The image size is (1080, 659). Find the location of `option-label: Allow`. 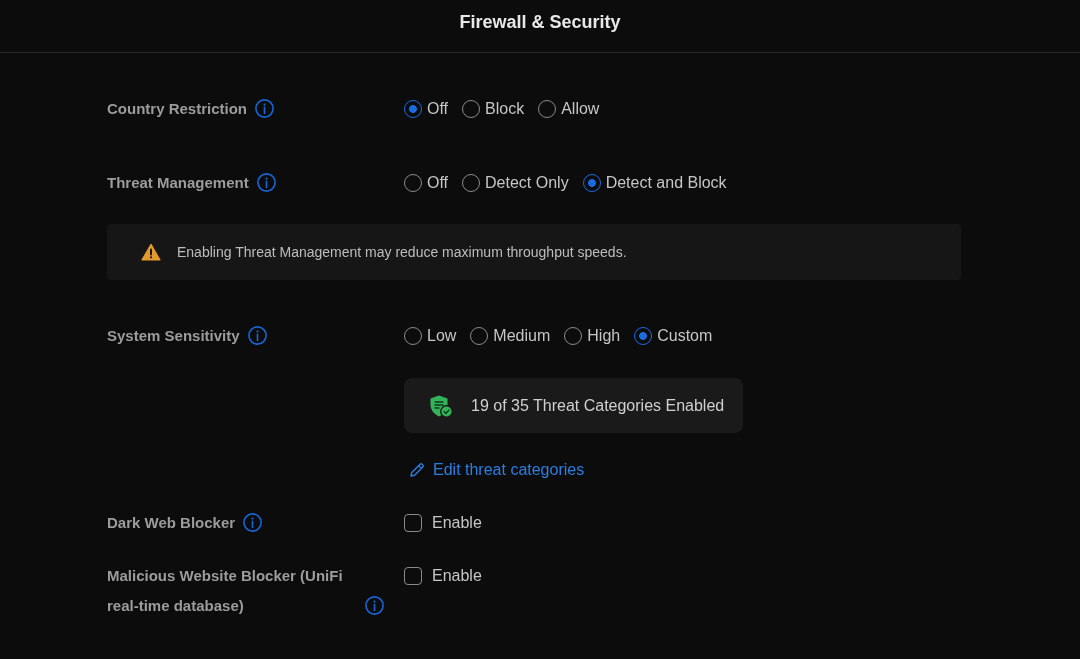

option-label: Allow is located at coordinates (580, 109).